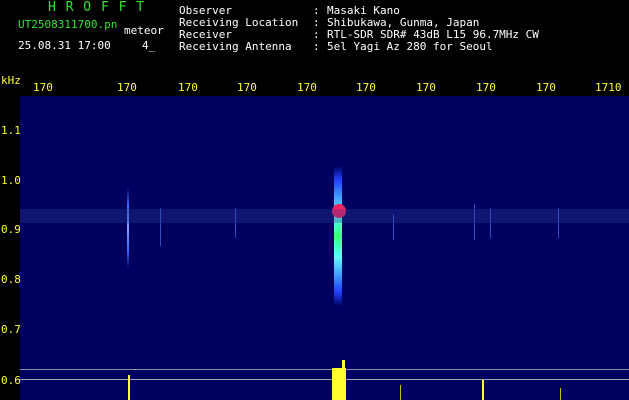 This screenshot has width=629, height=400. Describe the element at coordinates (324, 216) in the screenshot. I see `carrier-band` at that location.